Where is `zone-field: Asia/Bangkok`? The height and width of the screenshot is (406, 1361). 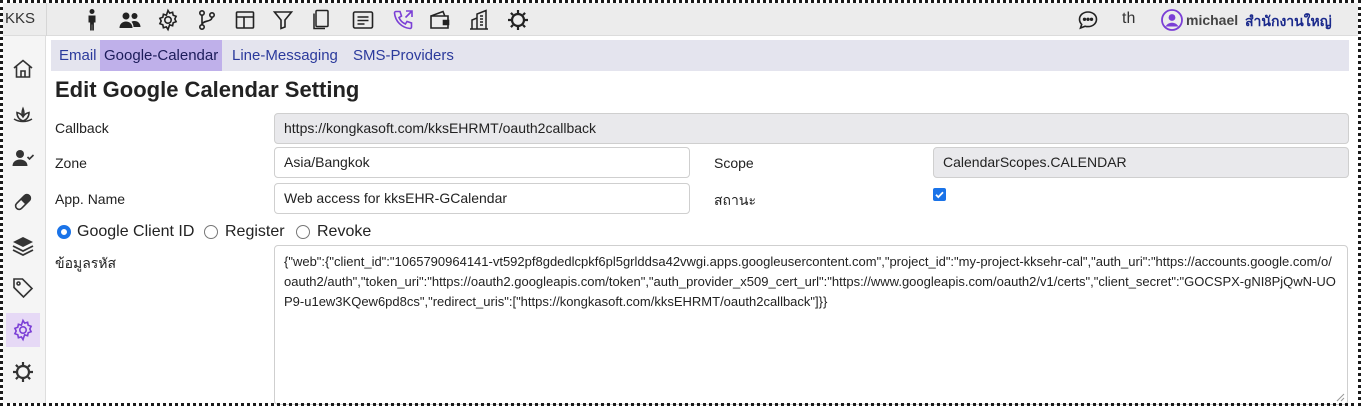
zone-field: Asia/Bangkok is located at coordinates (482, 162).